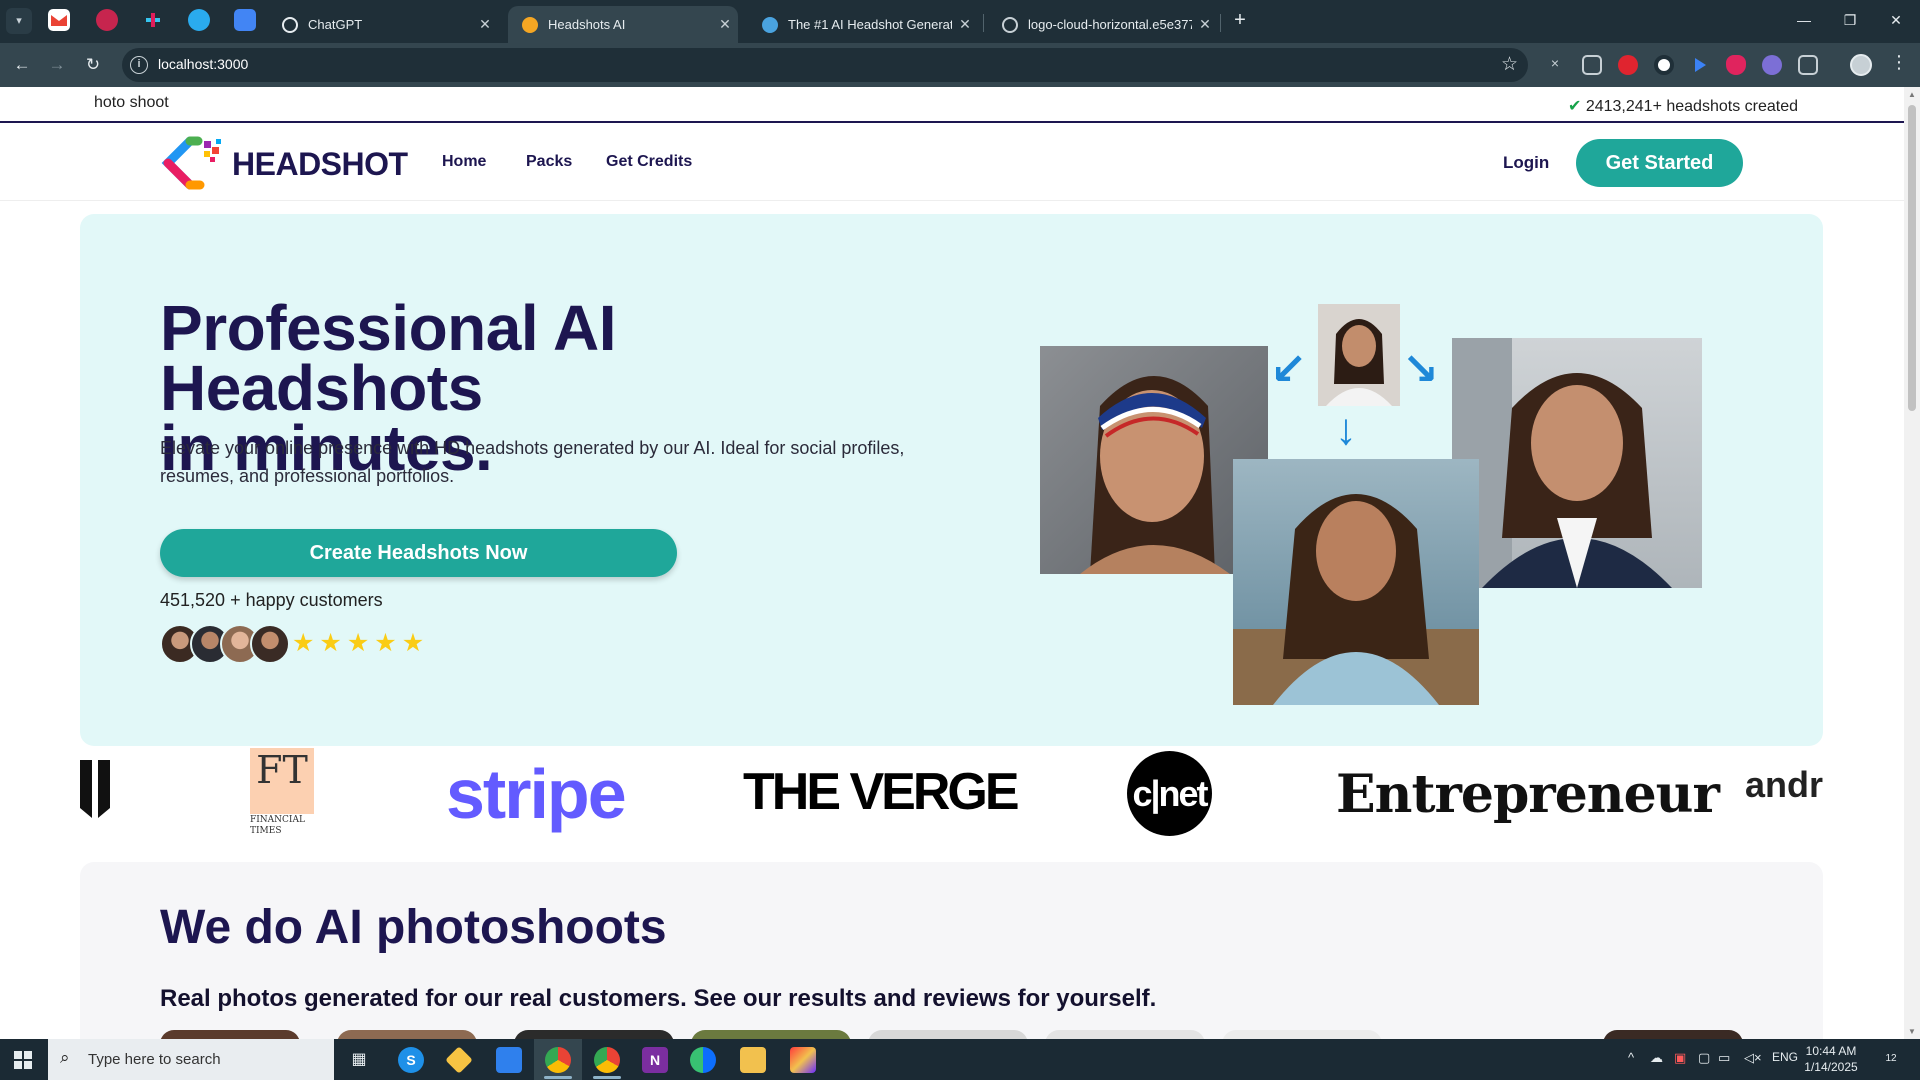 Image resolution: width=1920 pixels, height=1080 pixels. Describe the element at coordinates (1169, 793) in the screenshot. I see `cnet-logo: c|net` at that location.